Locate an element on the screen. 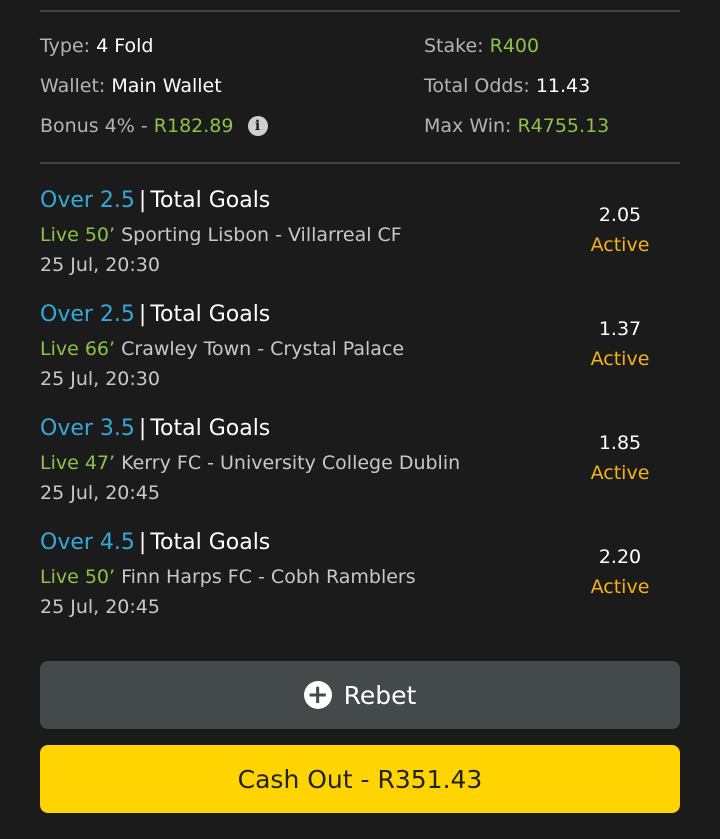 The image size is (720, 839). stake-label: Stake: is located at coordinates (454, 46).